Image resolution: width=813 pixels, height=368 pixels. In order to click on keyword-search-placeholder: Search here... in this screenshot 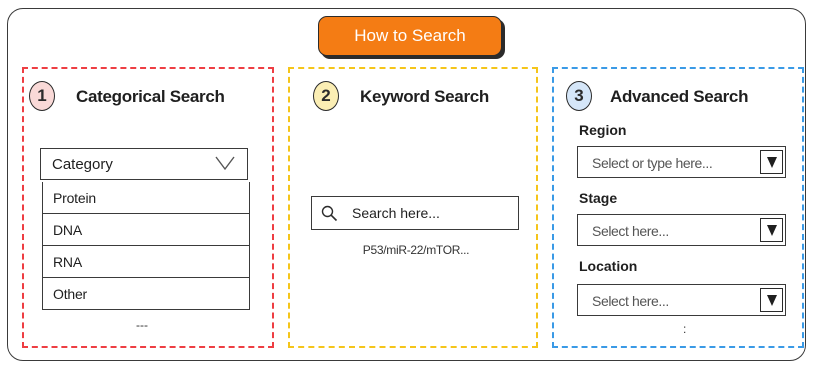, I will do `click(396, 213)`.